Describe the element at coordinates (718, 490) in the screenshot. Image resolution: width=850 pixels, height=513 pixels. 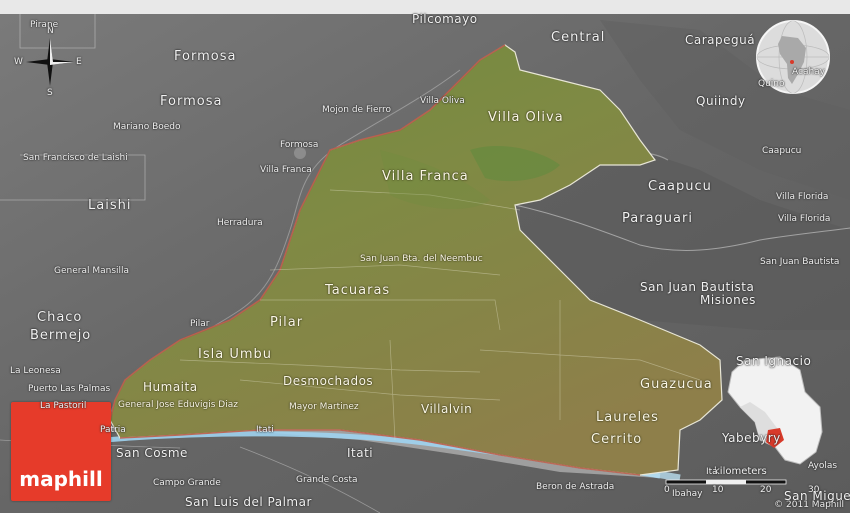
I see `scale-tick-10: 10` at that location.